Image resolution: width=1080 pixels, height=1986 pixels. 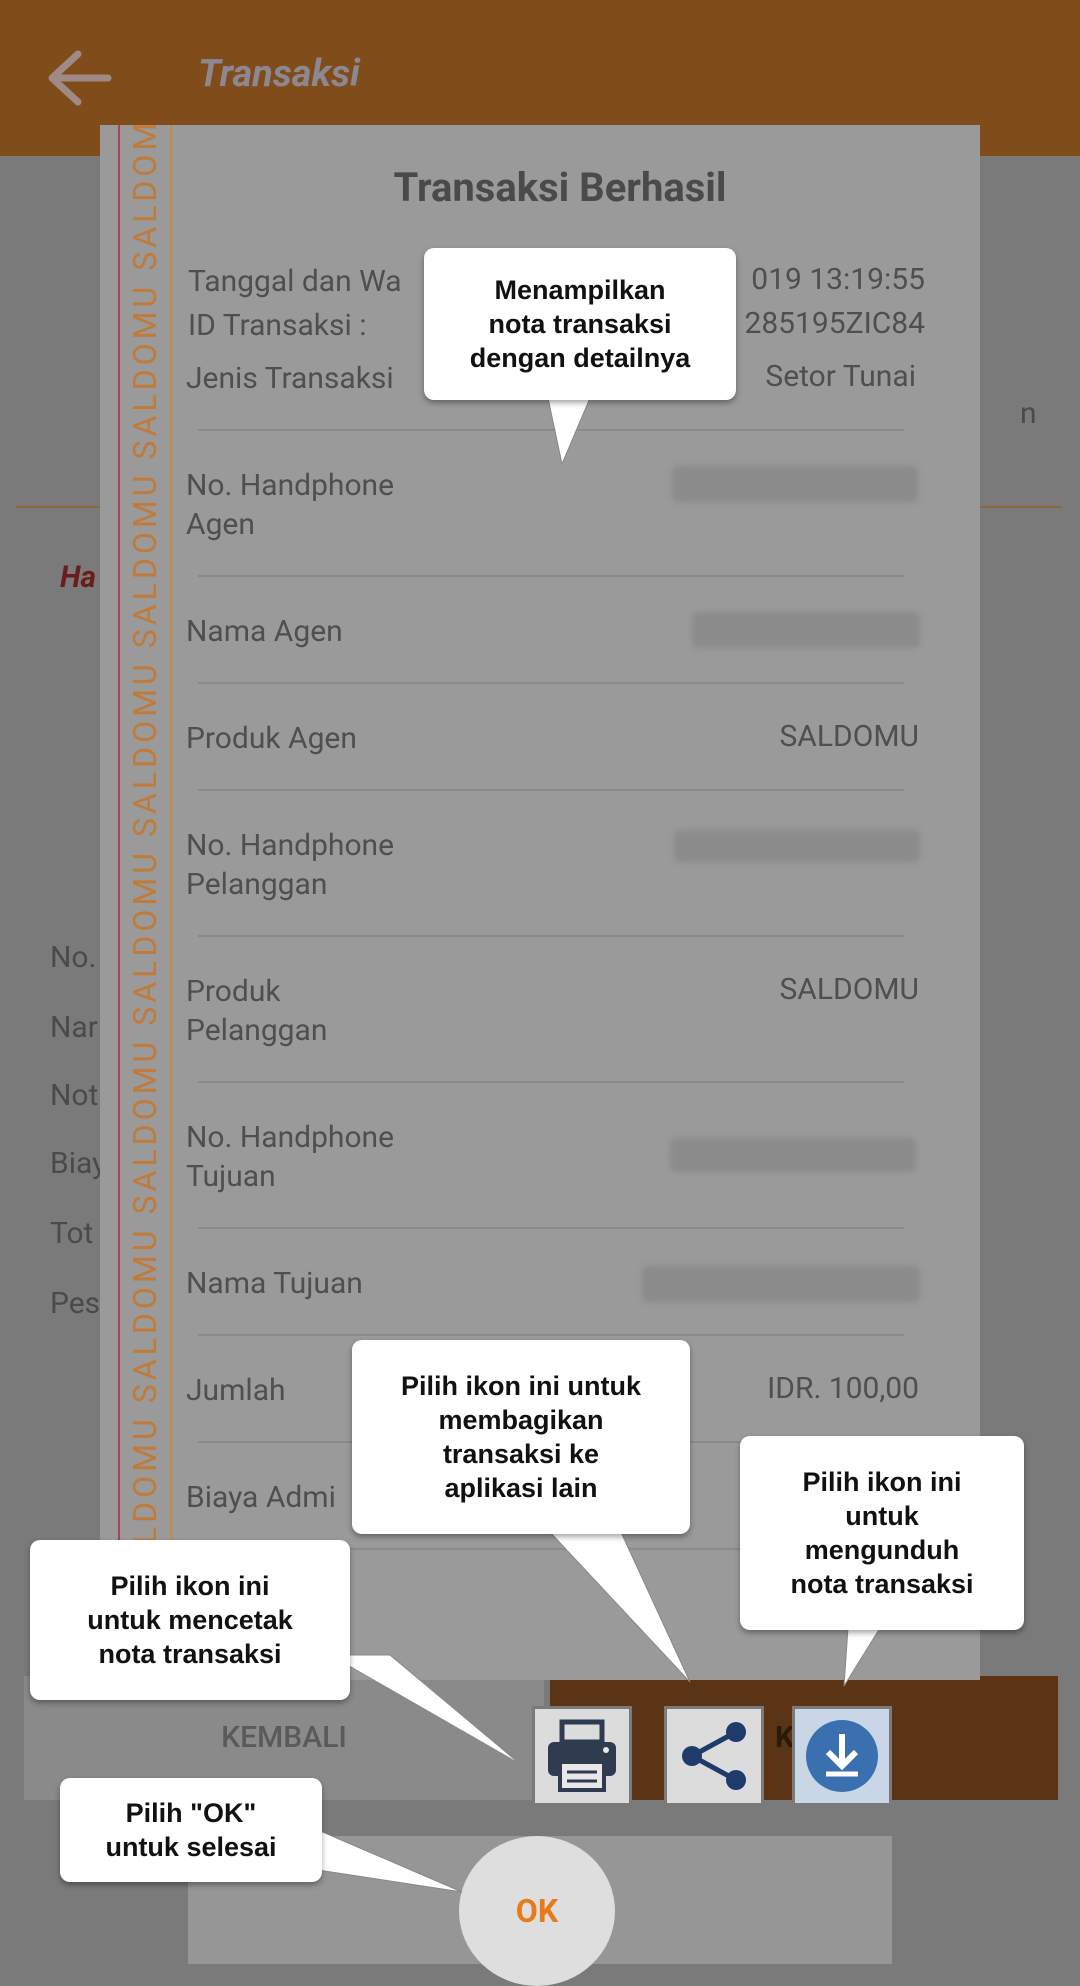 What do you see at coordinates (75, 1303) in the screenshot?
I see `background-row: Pes` at bounding box center [75, 1303].